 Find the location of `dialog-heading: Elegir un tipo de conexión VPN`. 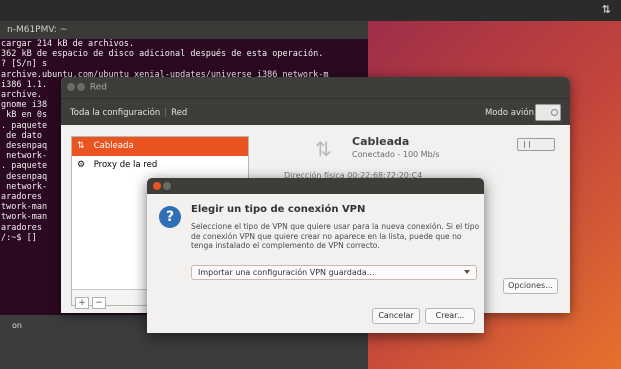

dialog-heading: Elegir un tipo de conexión VPN is located at coordinates (278, 209).